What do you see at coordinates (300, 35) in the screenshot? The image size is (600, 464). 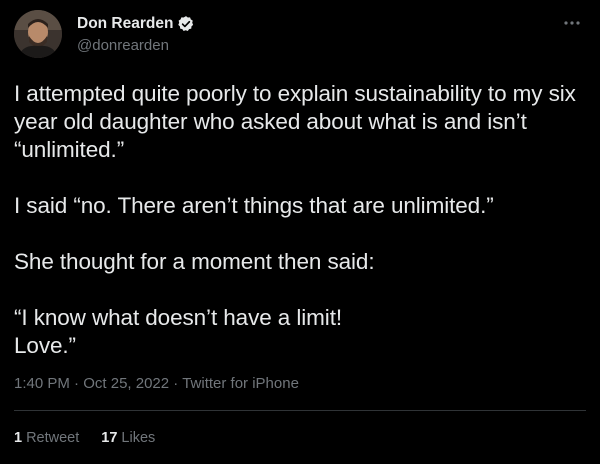 I see `tweet-header: Don Rearden @donrearden` at bounding box center [300, 35].